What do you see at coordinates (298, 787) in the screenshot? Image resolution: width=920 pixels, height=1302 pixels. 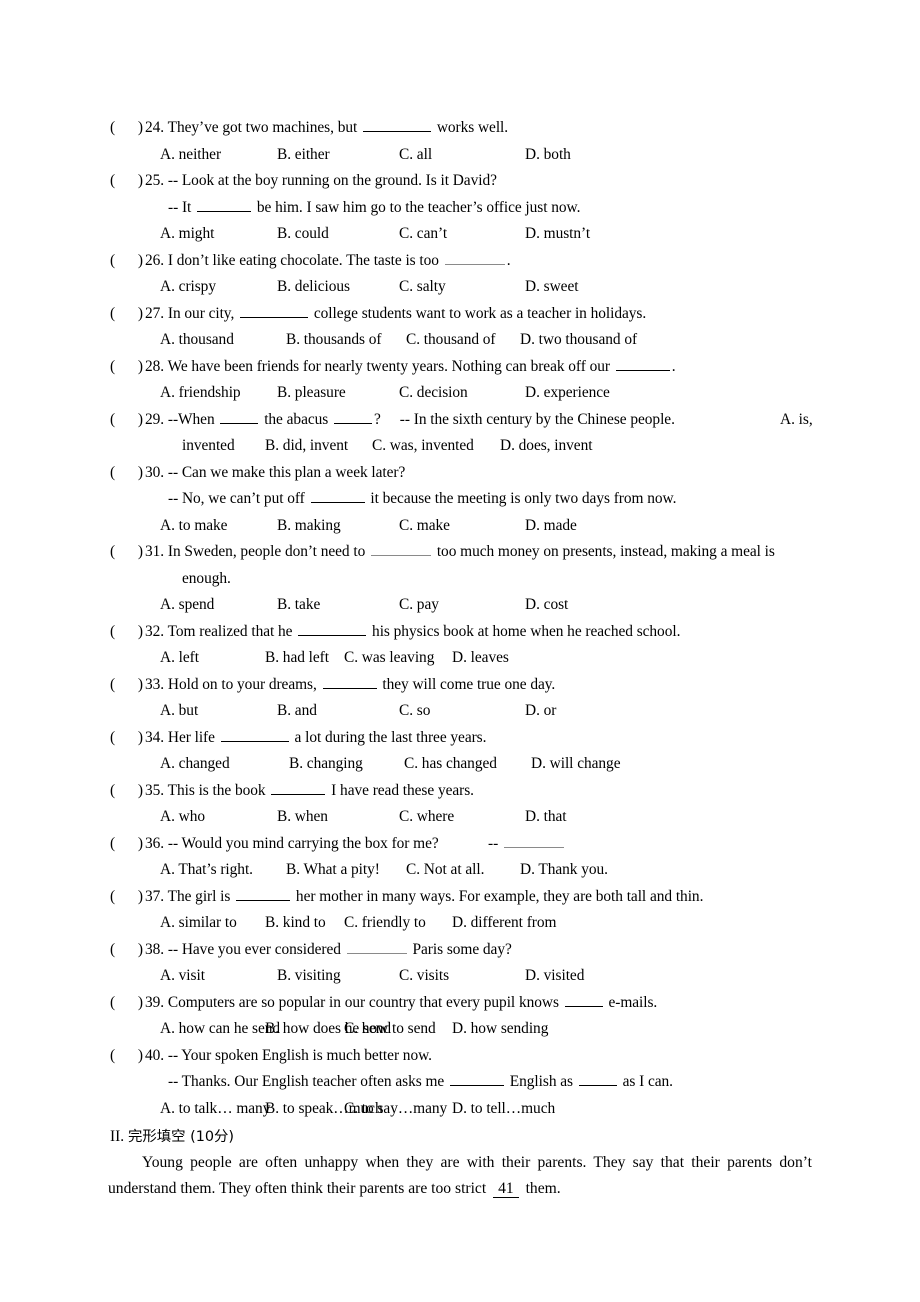 I see `answer-blank-medium` at bounding box center [298, 787].